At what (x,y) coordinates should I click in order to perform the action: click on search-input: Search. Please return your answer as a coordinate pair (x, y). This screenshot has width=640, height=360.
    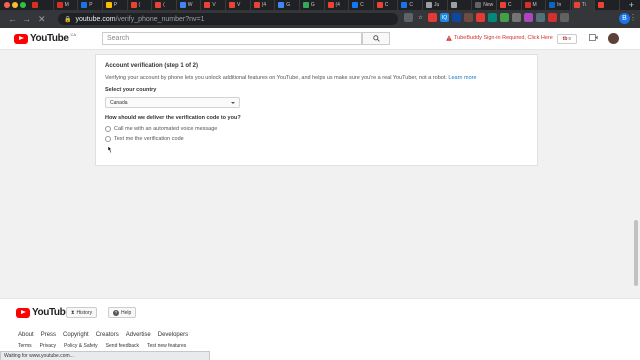
    Looking at the image, I should click on (232, 38).